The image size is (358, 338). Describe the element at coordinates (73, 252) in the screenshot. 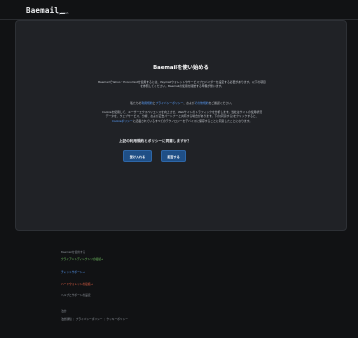

I see `footer-heading: Baemailを使用する` at that location.